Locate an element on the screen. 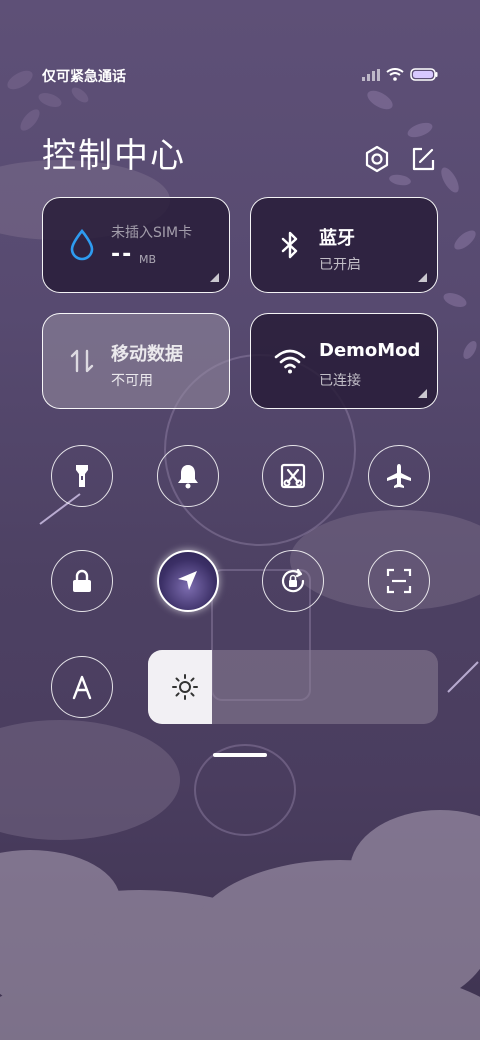 The width and height of the screenshot is (480, 1040). flashlight-icon is located at coordinates (82, 476).